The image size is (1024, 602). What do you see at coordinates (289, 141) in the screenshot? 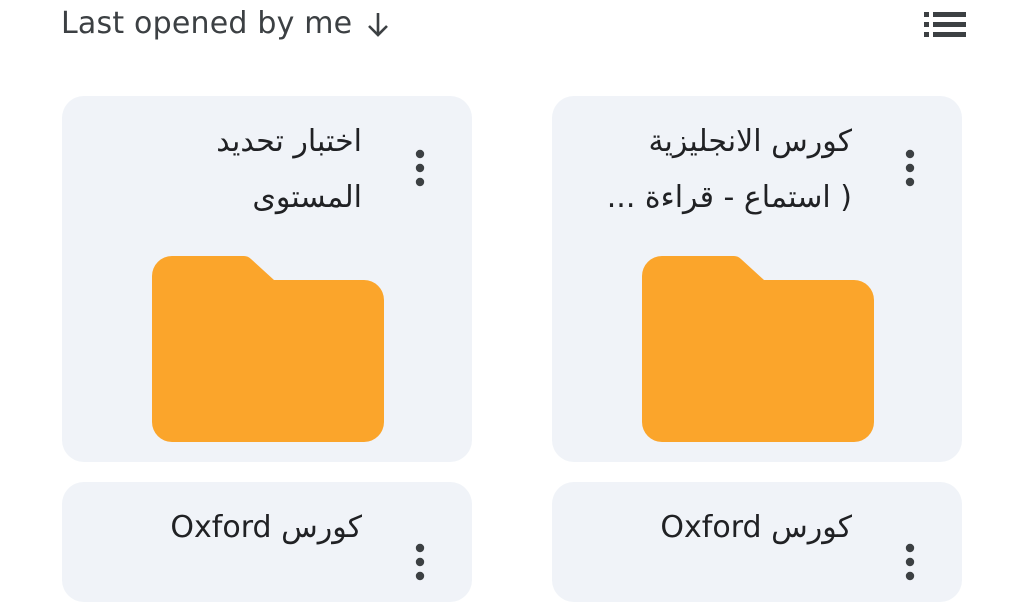
I see `folder-title-line: اختبار تحديد` at bounding box center [289, 141].